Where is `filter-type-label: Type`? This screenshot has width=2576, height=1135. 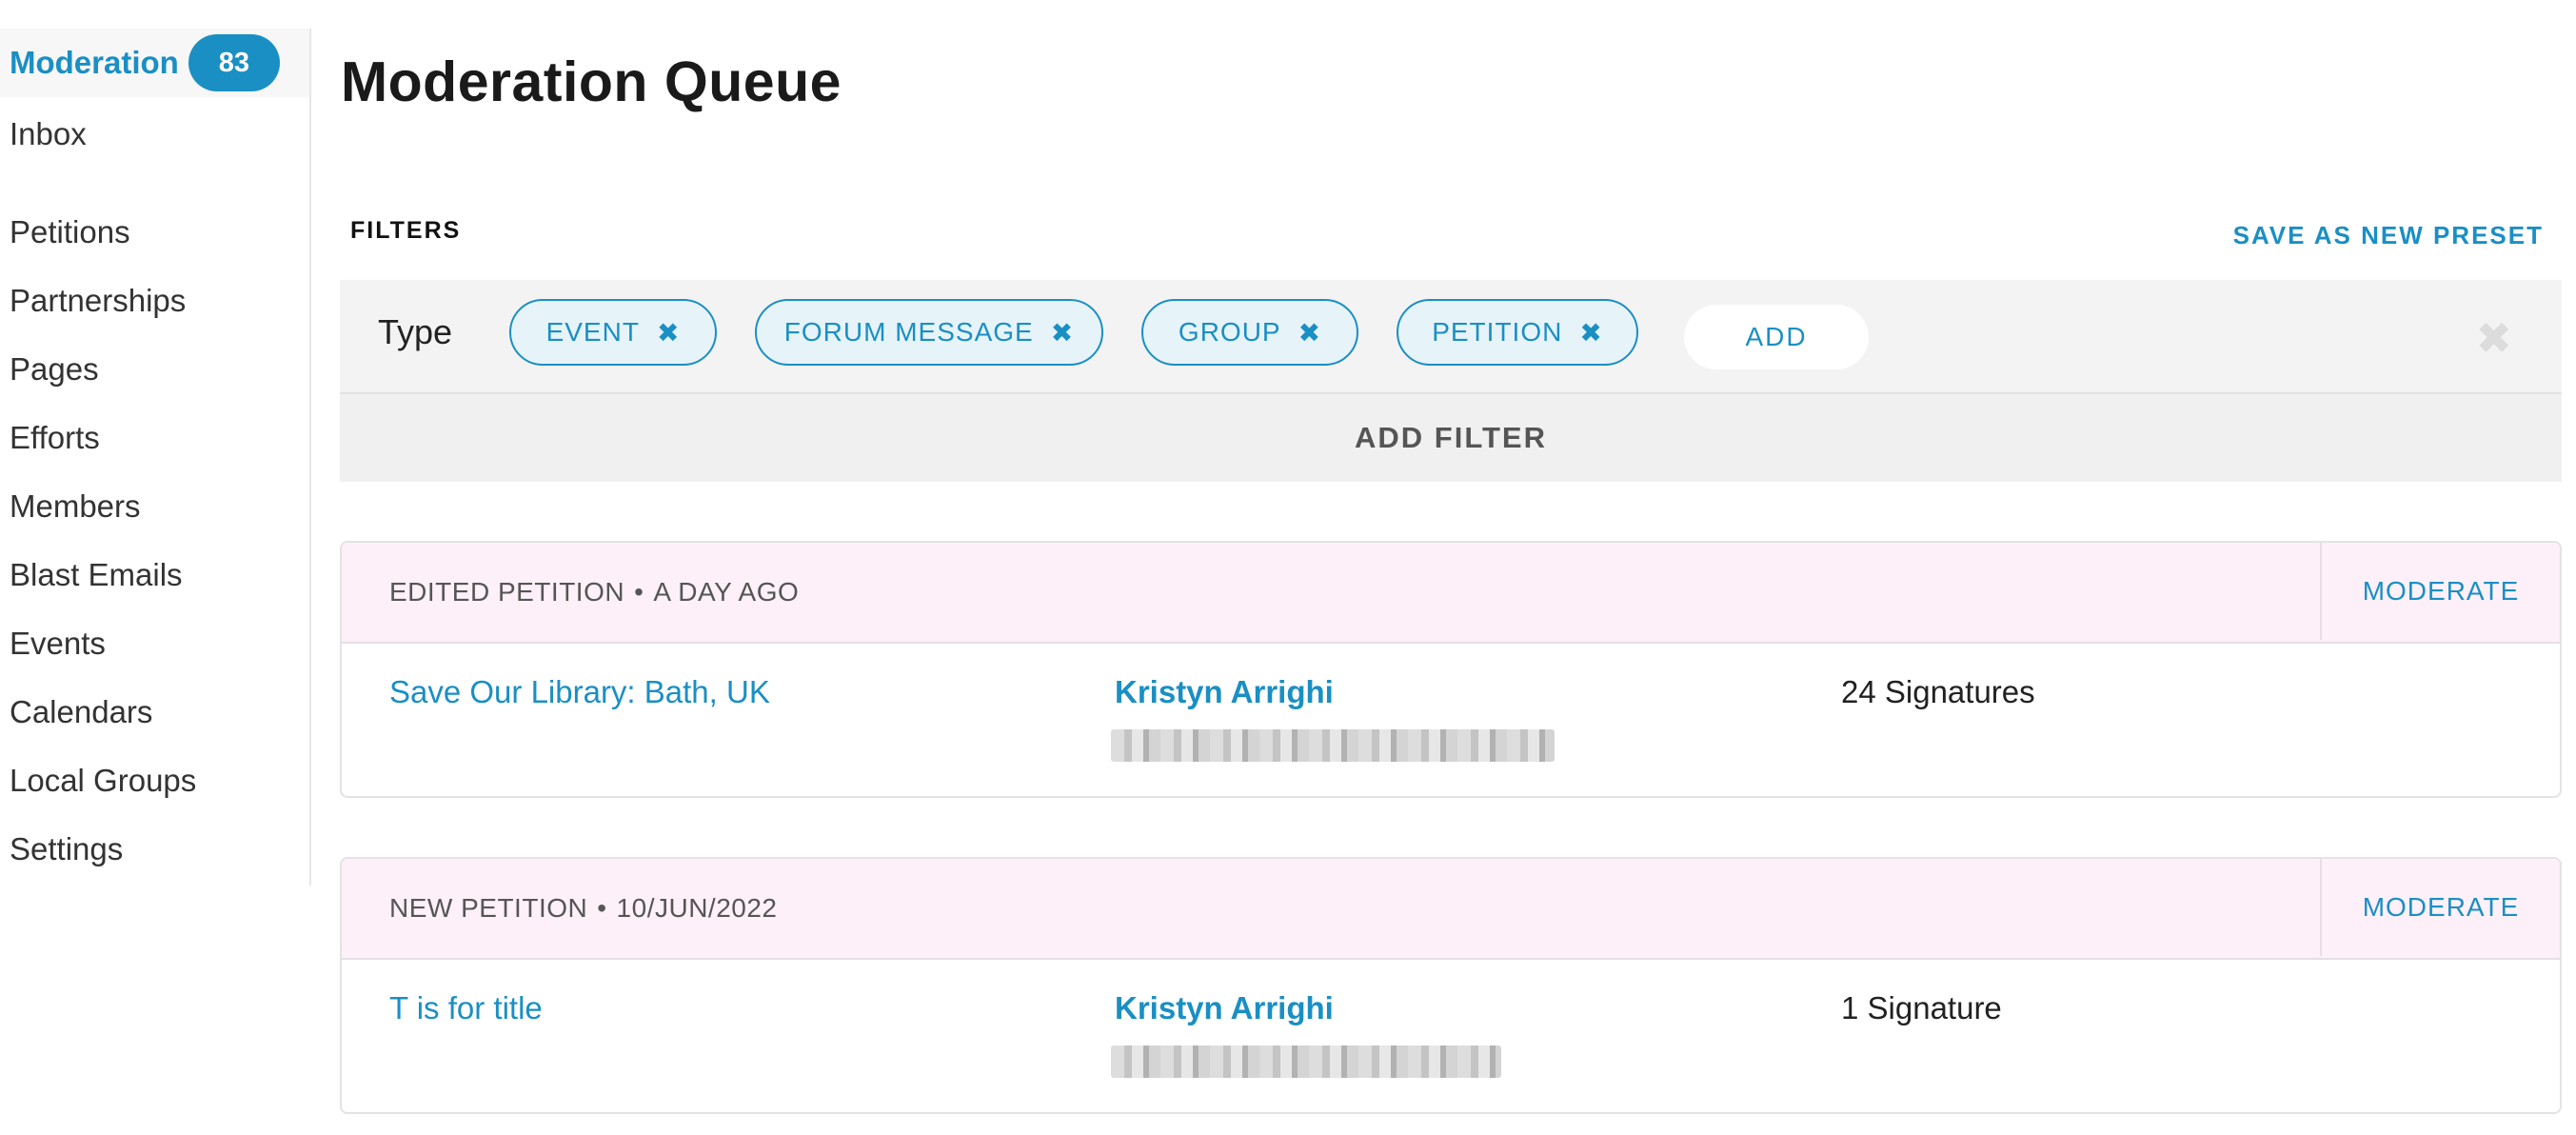 filter-type-label: Type is located at coordinates (415, 331).